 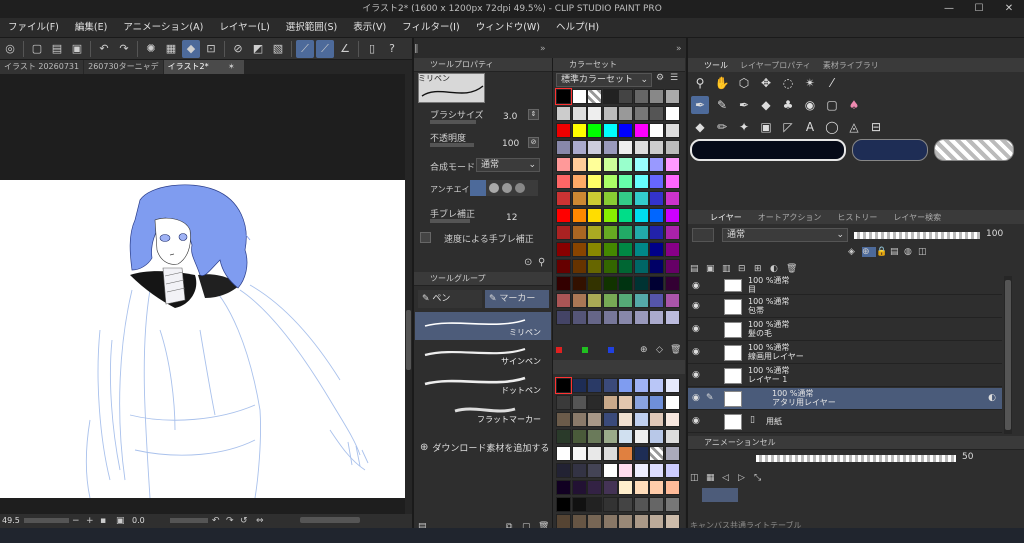 I want to click on tab-layer: レイヤー, so click(x=719, y=217).